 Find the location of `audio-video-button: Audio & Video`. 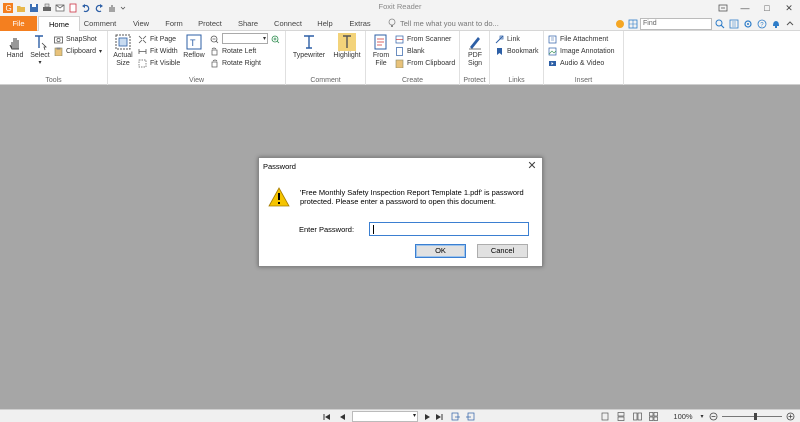

audio-video-button: Audio & Video is located at coordinates (576, 63).